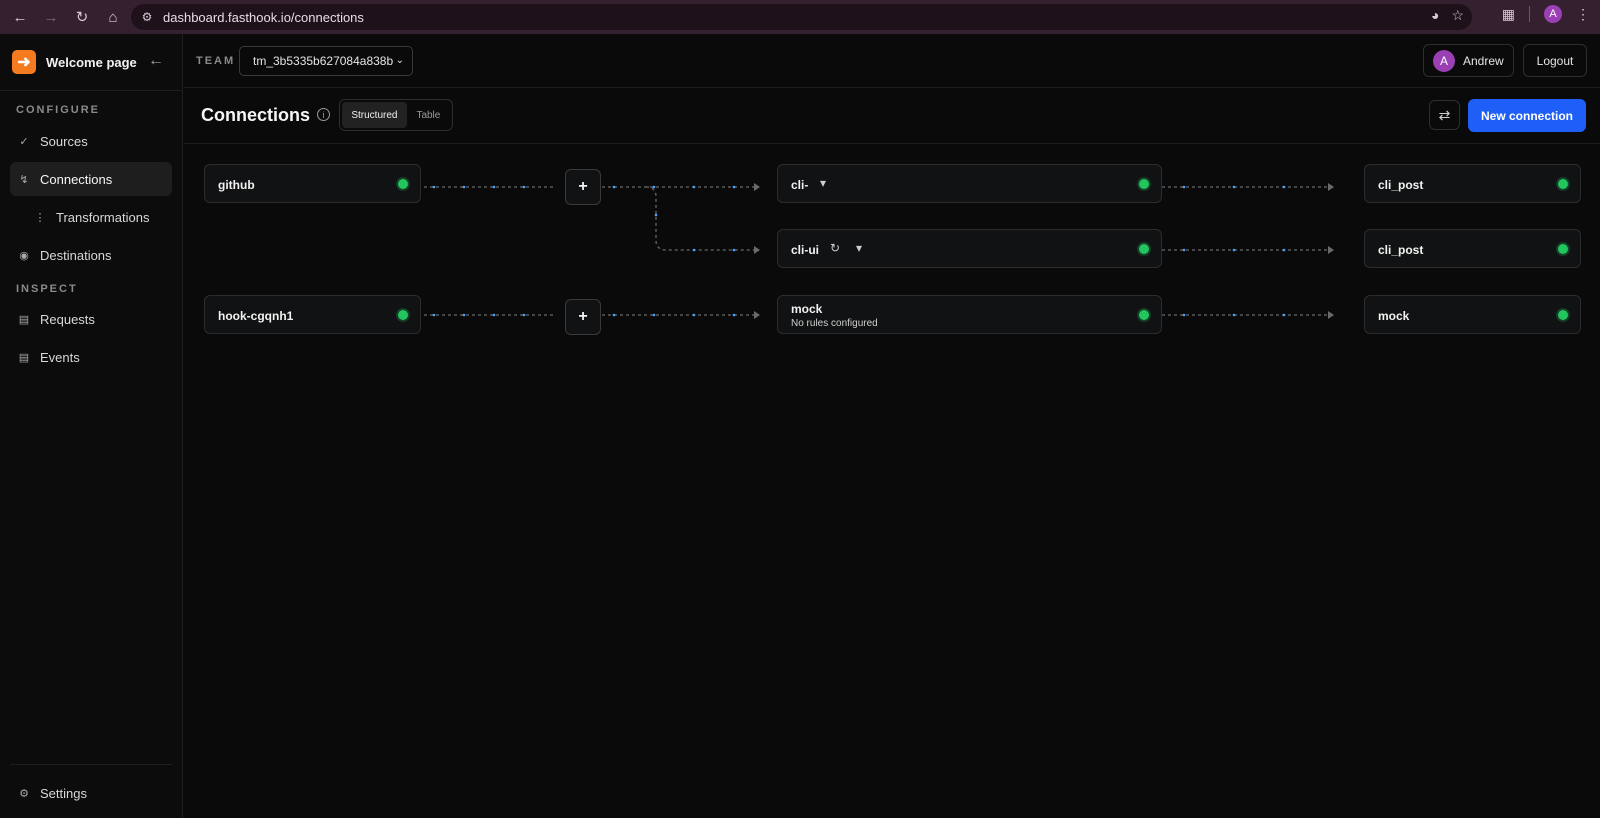 The image size is (1600, 818). Describe the element at coordinates (312, 183) in the screenshot. I see `source-node-github: github` at that location.